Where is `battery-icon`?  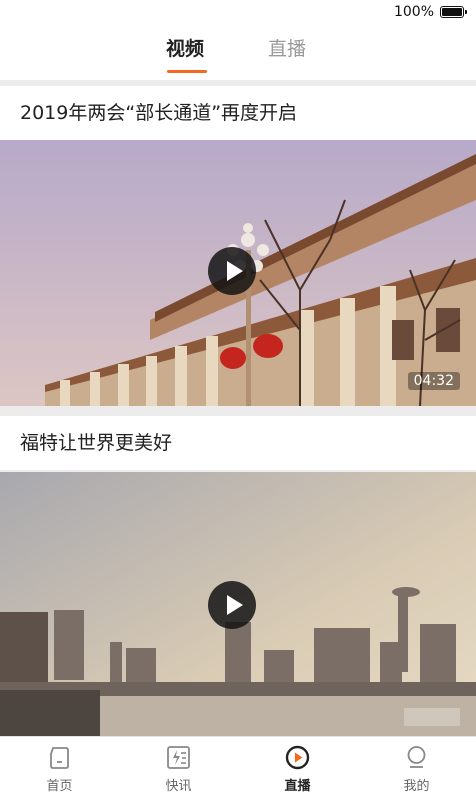 battery-icon is located at coordinates (453, 12).